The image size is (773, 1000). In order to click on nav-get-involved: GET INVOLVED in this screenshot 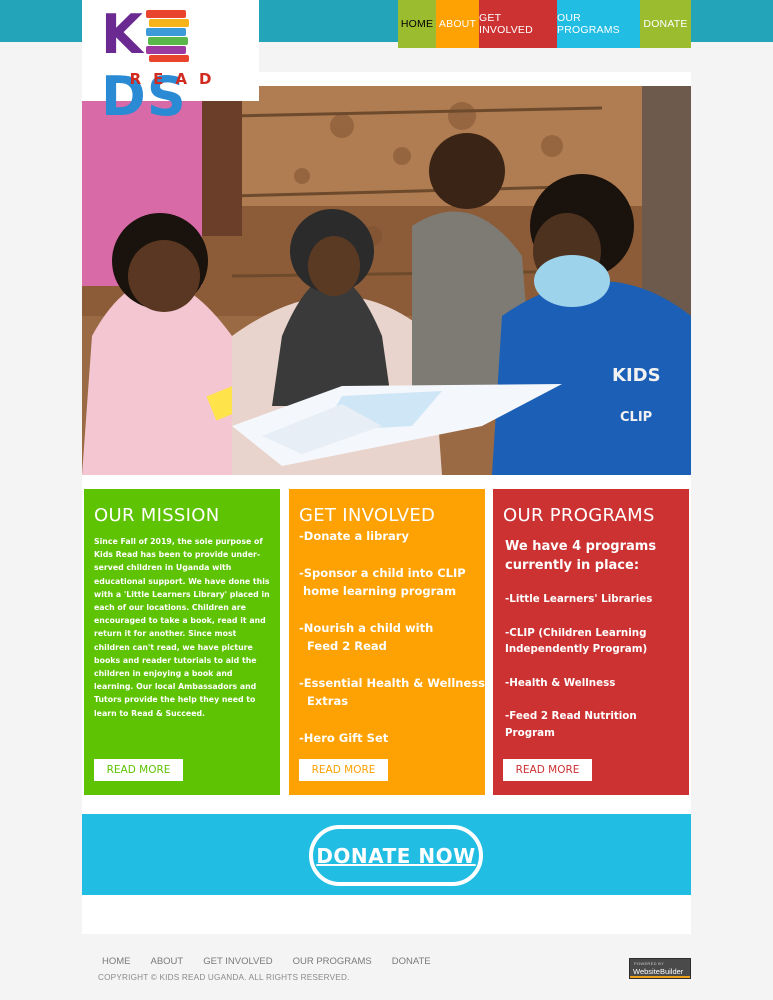, I will do `click(518, 24)`.